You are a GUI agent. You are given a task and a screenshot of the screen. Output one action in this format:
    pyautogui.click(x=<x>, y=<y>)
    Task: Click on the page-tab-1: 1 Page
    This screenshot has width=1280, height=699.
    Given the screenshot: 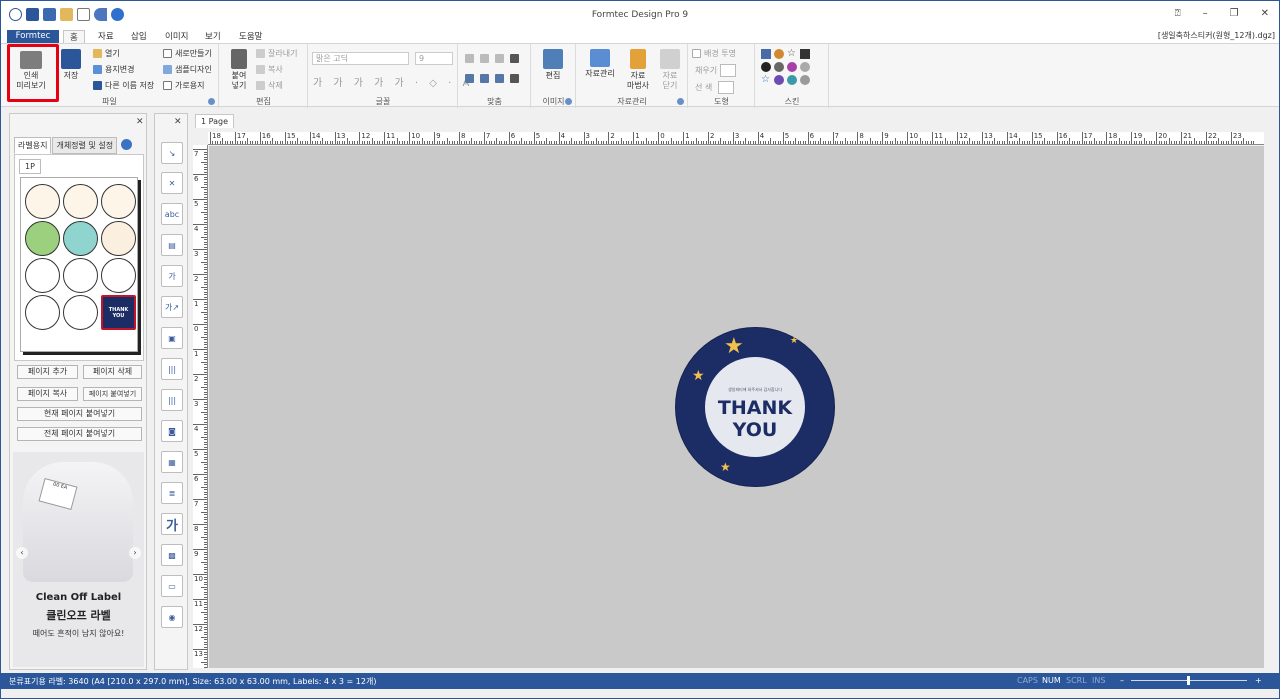 What is the action you would take?
    pyautogui.click(x=214, y=121)
    